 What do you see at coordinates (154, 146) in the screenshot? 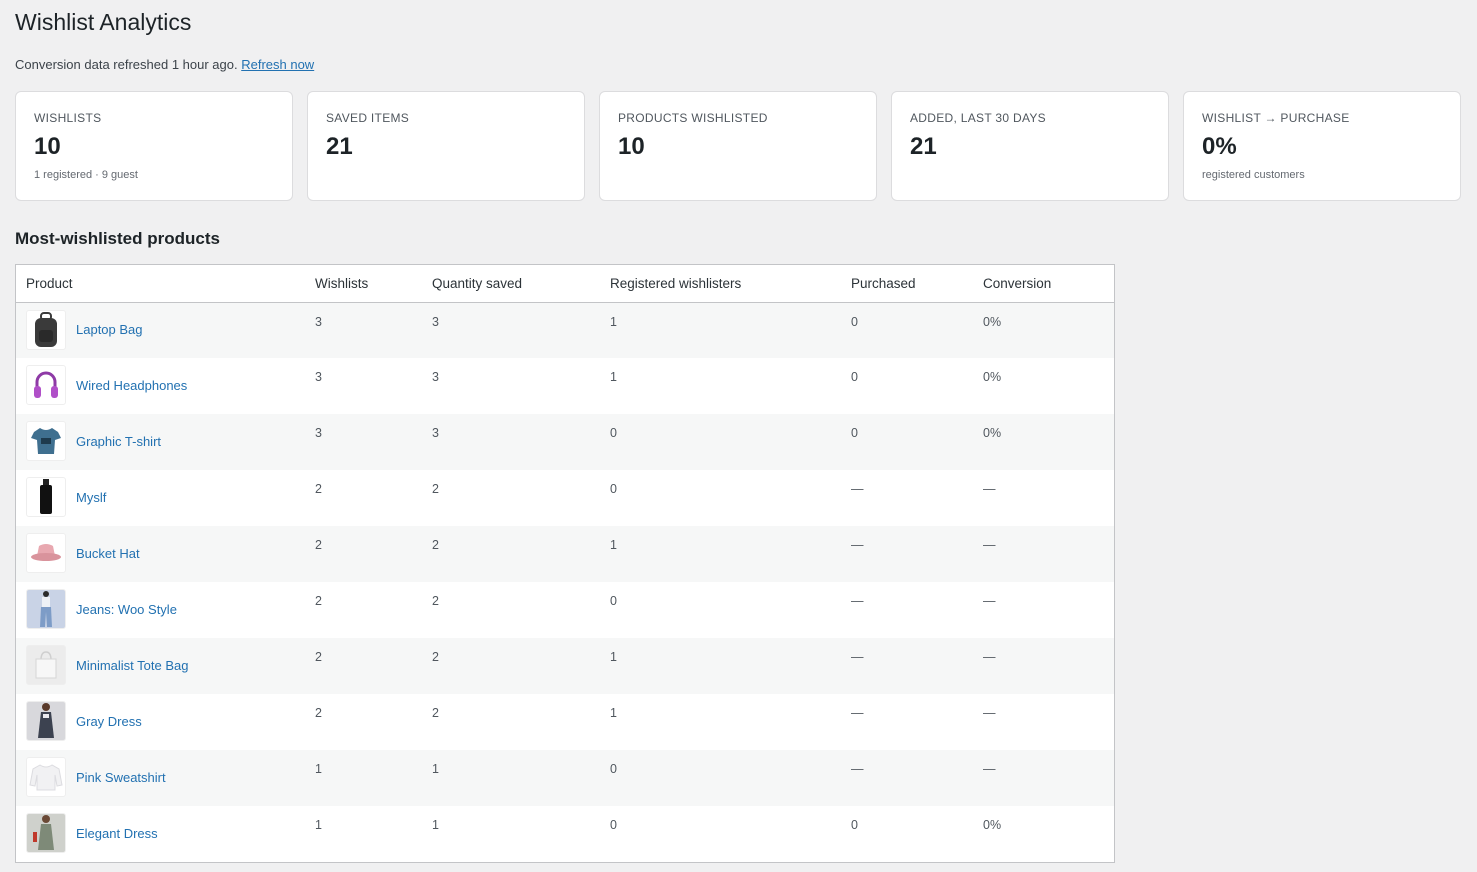
I see `card-wishlists: Wishlists 10 1 registered · 9 guest` at bounding box center [154, 146].